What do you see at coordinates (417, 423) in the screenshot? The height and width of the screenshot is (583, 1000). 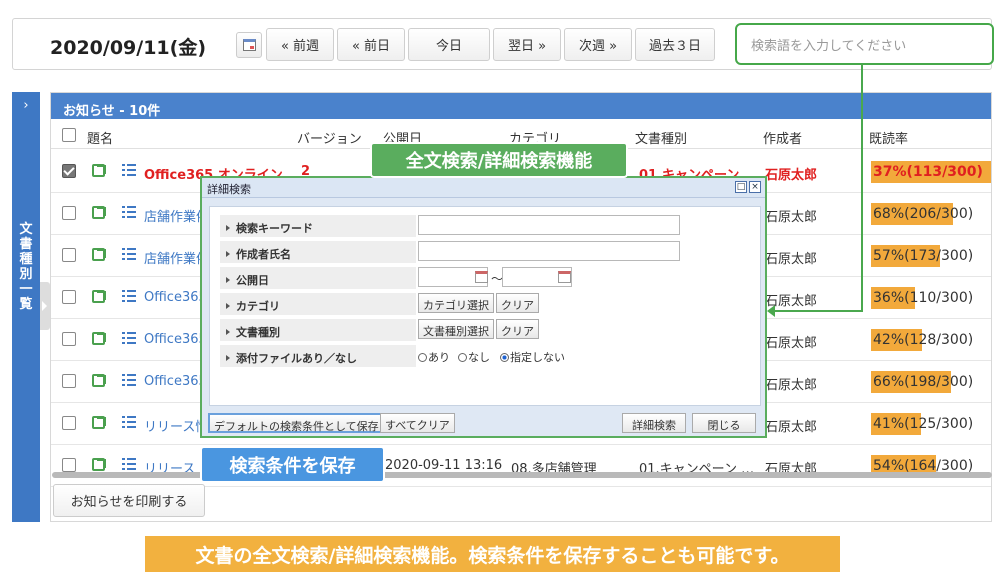 I see `clear-all-button: すべてクリア` at bounding box center [417, 423].